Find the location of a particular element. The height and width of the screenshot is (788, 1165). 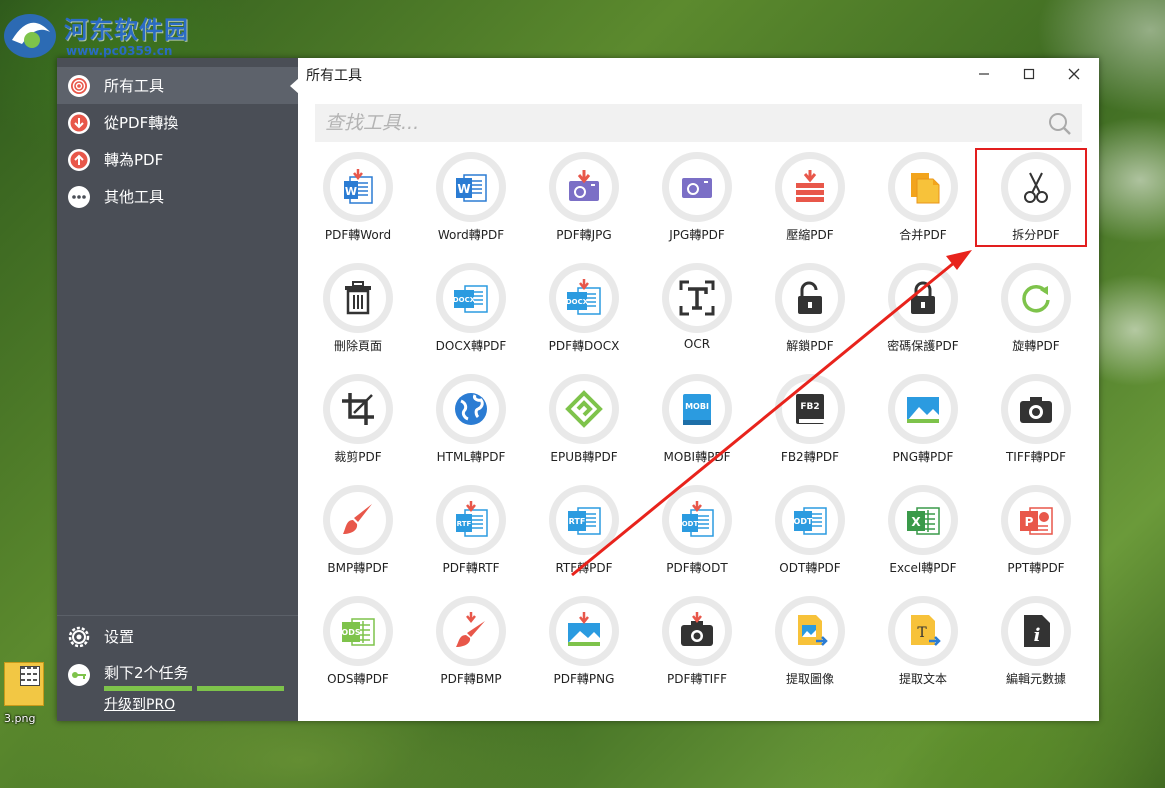

sidebar-item-label: 從PDF轉換 is located at coordinates (141, 123).